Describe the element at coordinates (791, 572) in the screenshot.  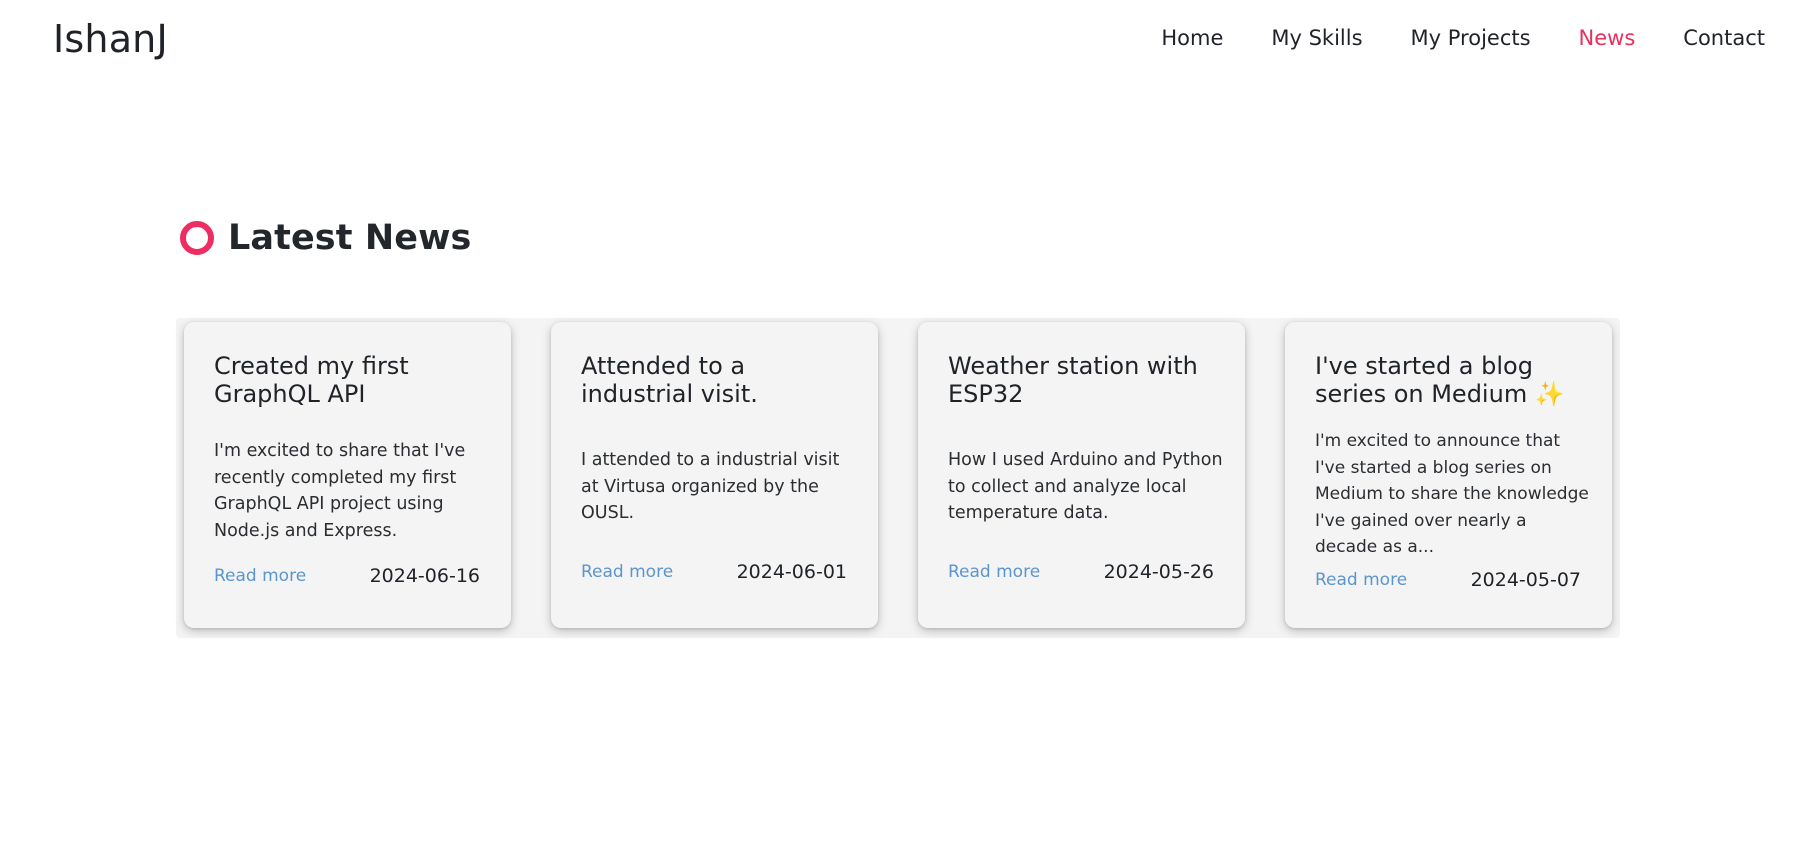
I see `news-card-date: 2024-06-01` at that location.